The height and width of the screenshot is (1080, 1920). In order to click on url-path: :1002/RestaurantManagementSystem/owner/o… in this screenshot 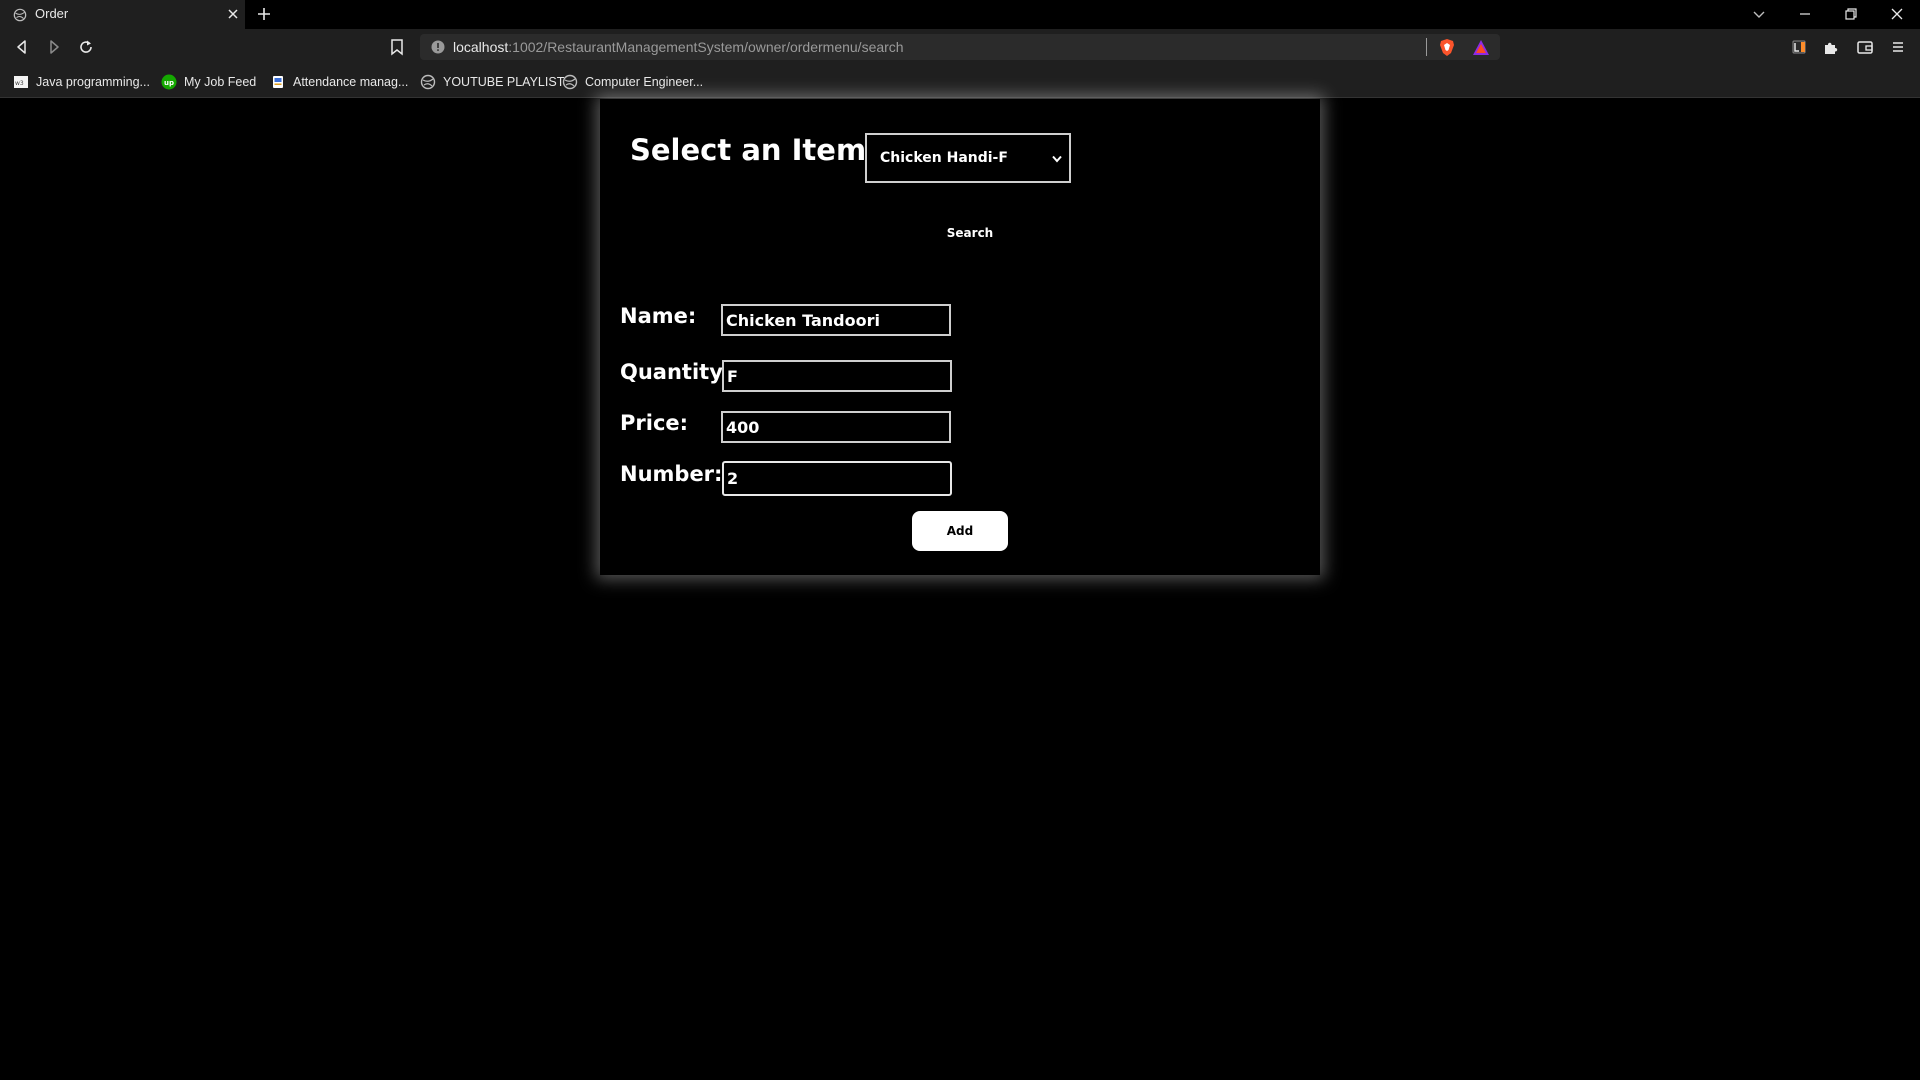, I will do `click(706, 47)`.